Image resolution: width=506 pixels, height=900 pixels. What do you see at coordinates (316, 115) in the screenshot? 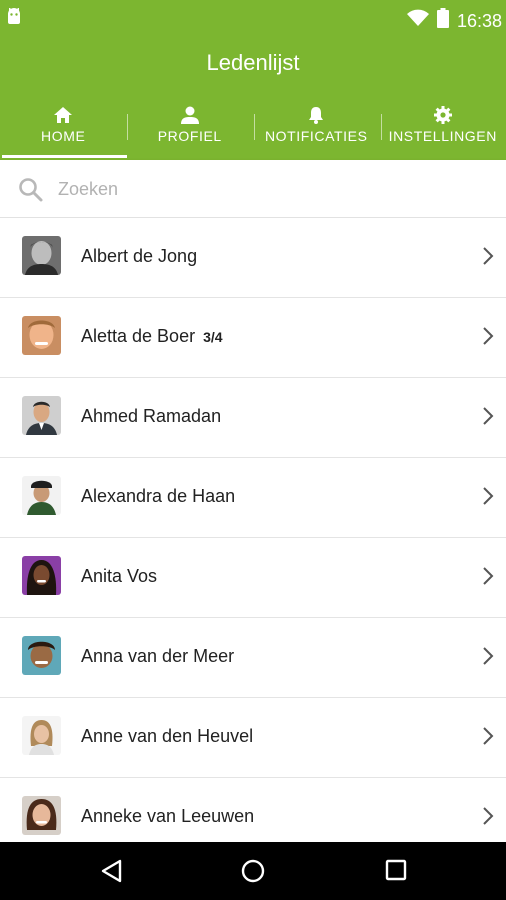
I see `bell-icon` at bounding box center [316, 115].